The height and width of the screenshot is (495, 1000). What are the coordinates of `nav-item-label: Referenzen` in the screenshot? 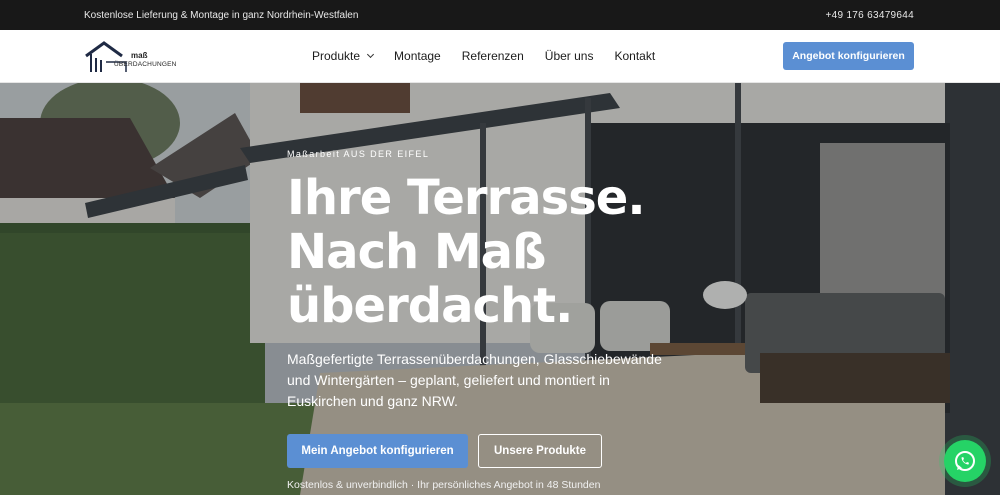 It's located at (492, 56).